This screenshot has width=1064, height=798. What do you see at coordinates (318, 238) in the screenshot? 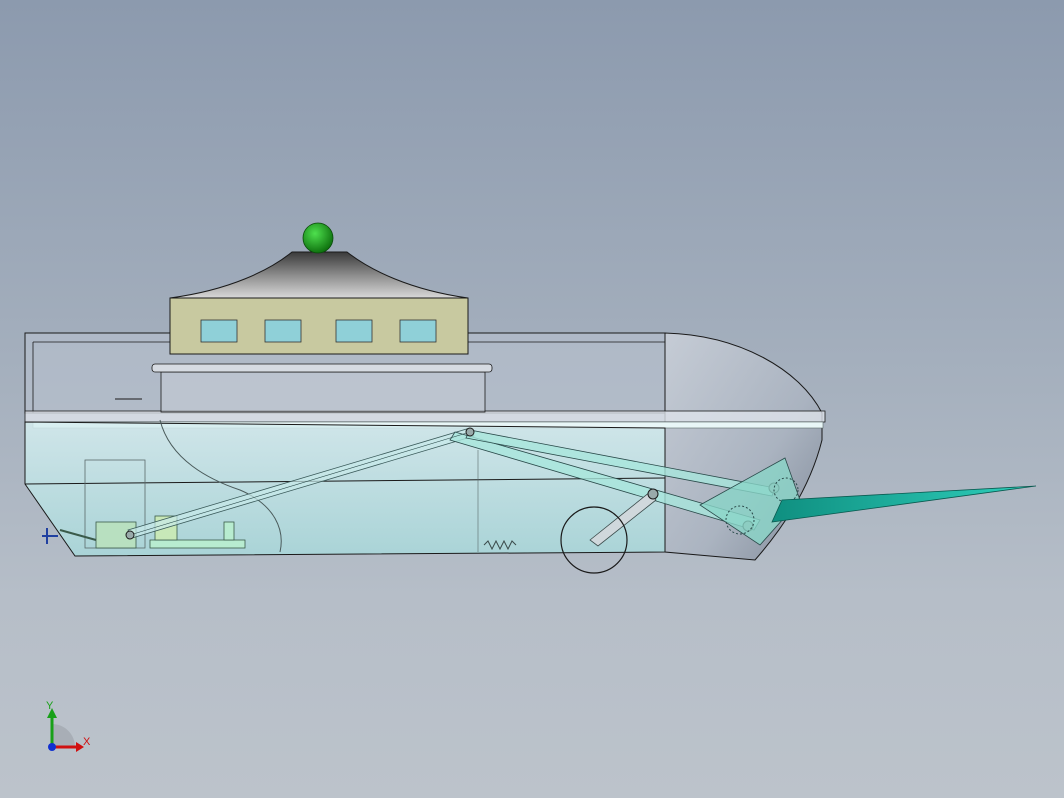
I see `beacon-sphere` at bounding box center [318, 238].